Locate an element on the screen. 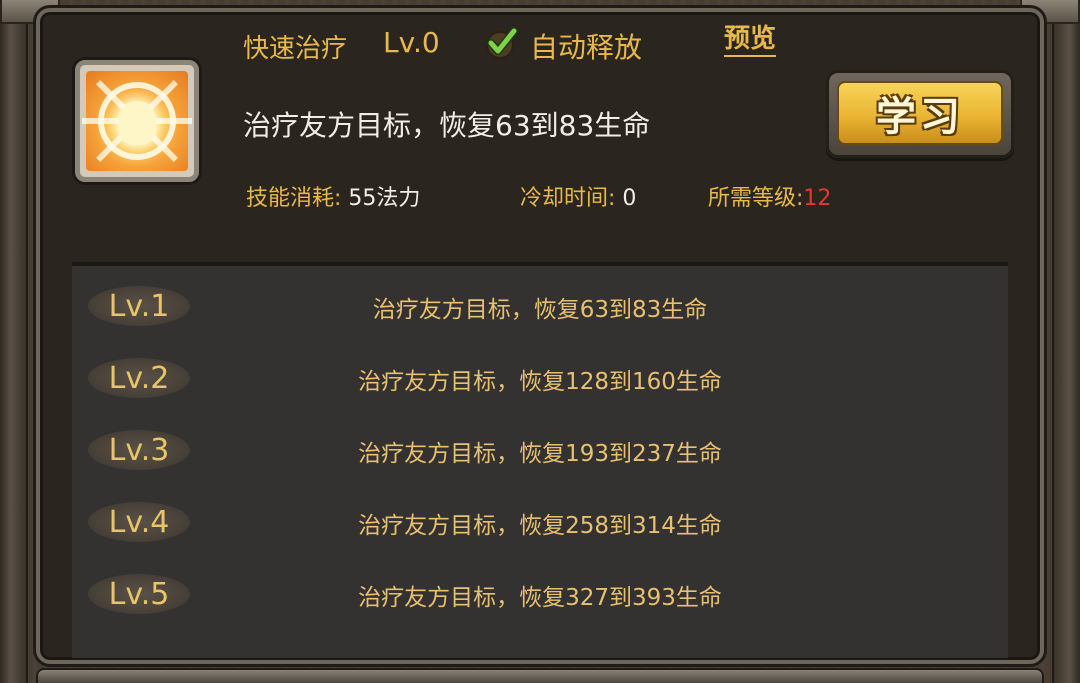  level-description: 治疗友方目标，恢复128到160生命 is located at coordinates (540, 382).